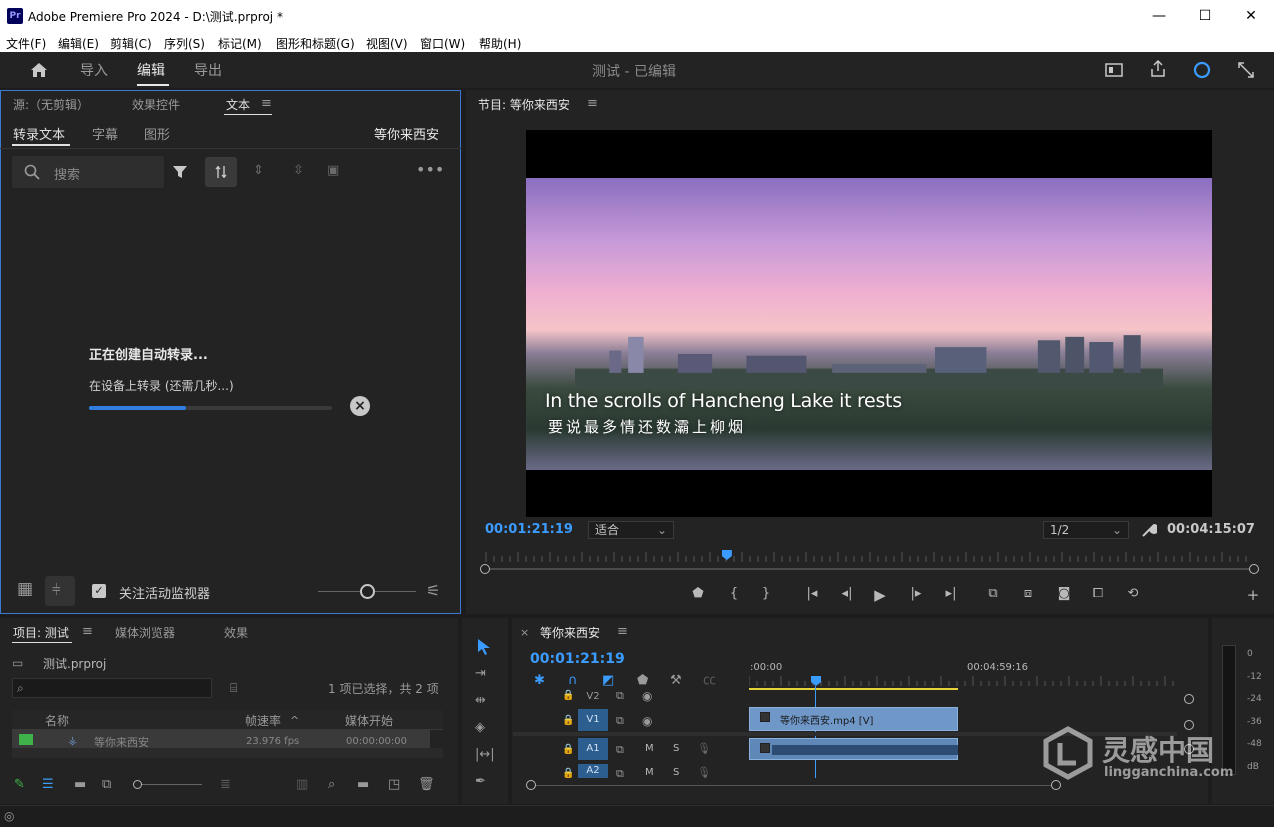  Describe the element at coordinates (631, 530) in the screenshot. I see `zoom-dropdown: 适合 ⌄` at that location.